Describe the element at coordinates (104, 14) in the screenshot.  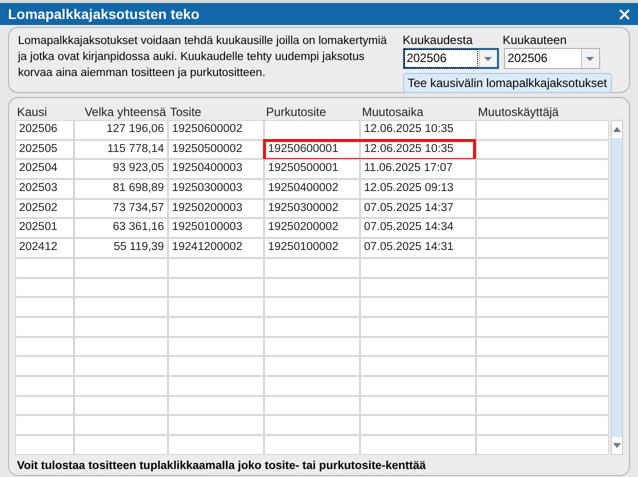
I see `window-title: Lomapalkkajaksotusten teko` at that location.